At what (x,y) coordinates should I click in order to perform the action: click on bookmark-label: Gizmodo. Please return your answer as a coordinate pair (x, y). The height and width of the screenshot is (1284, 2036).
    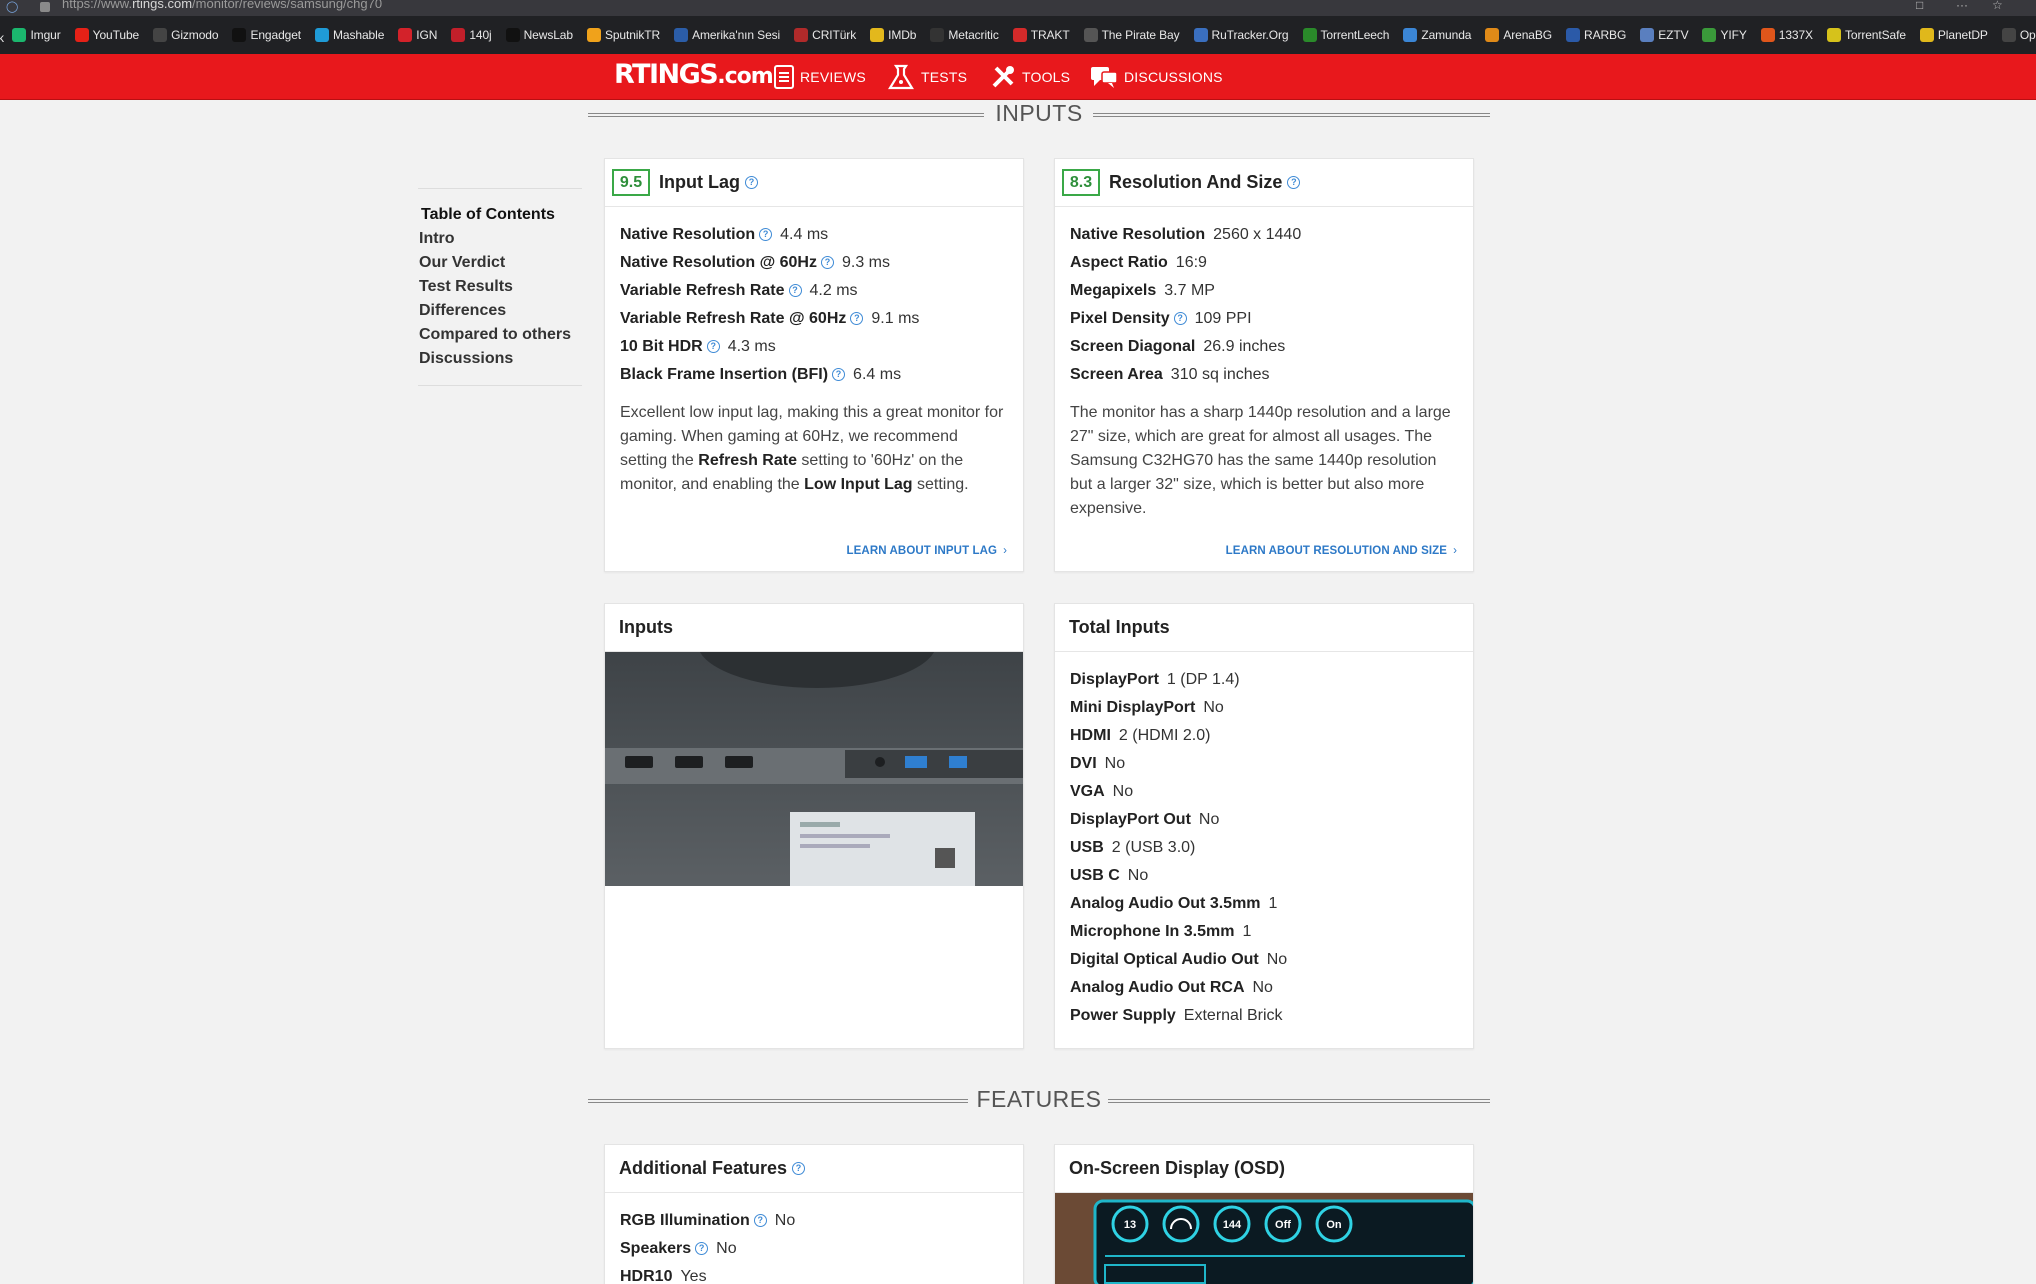
    Looking at the image, I should click on (195, 35).